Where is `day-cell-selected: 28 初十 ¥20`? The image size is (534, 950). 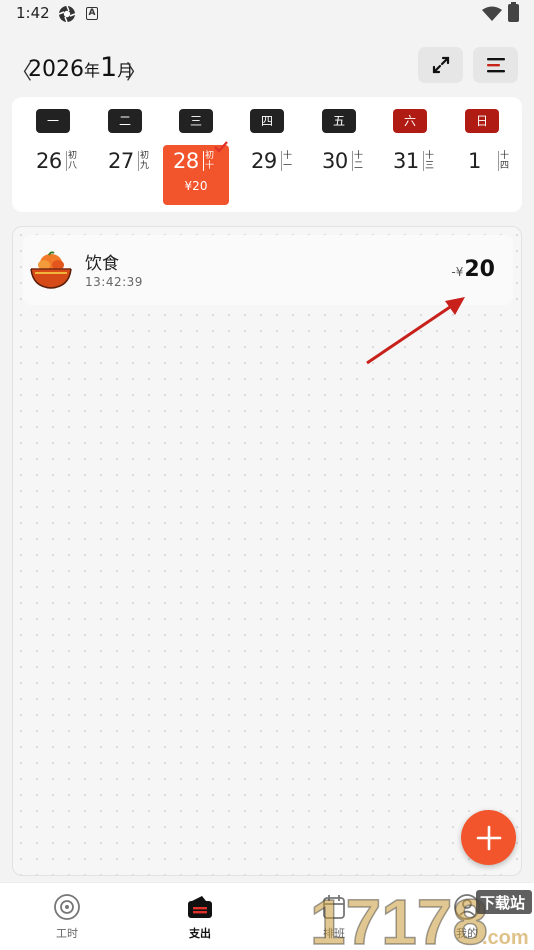
day-cell-selected: 28 初十 ¥20 is located at coordinates (196, 173).